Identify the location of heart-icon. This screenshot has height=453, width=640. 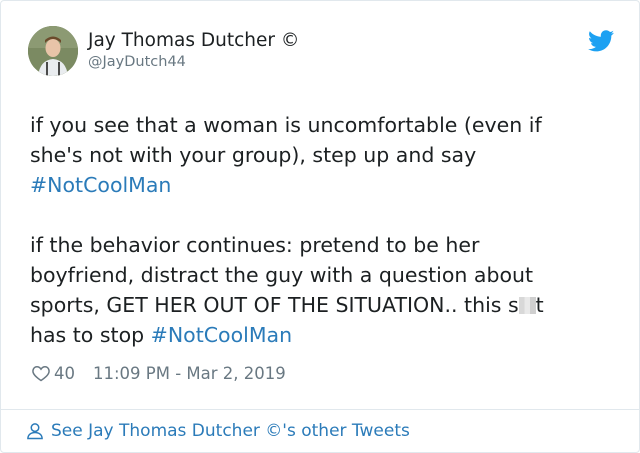
(41, 373).